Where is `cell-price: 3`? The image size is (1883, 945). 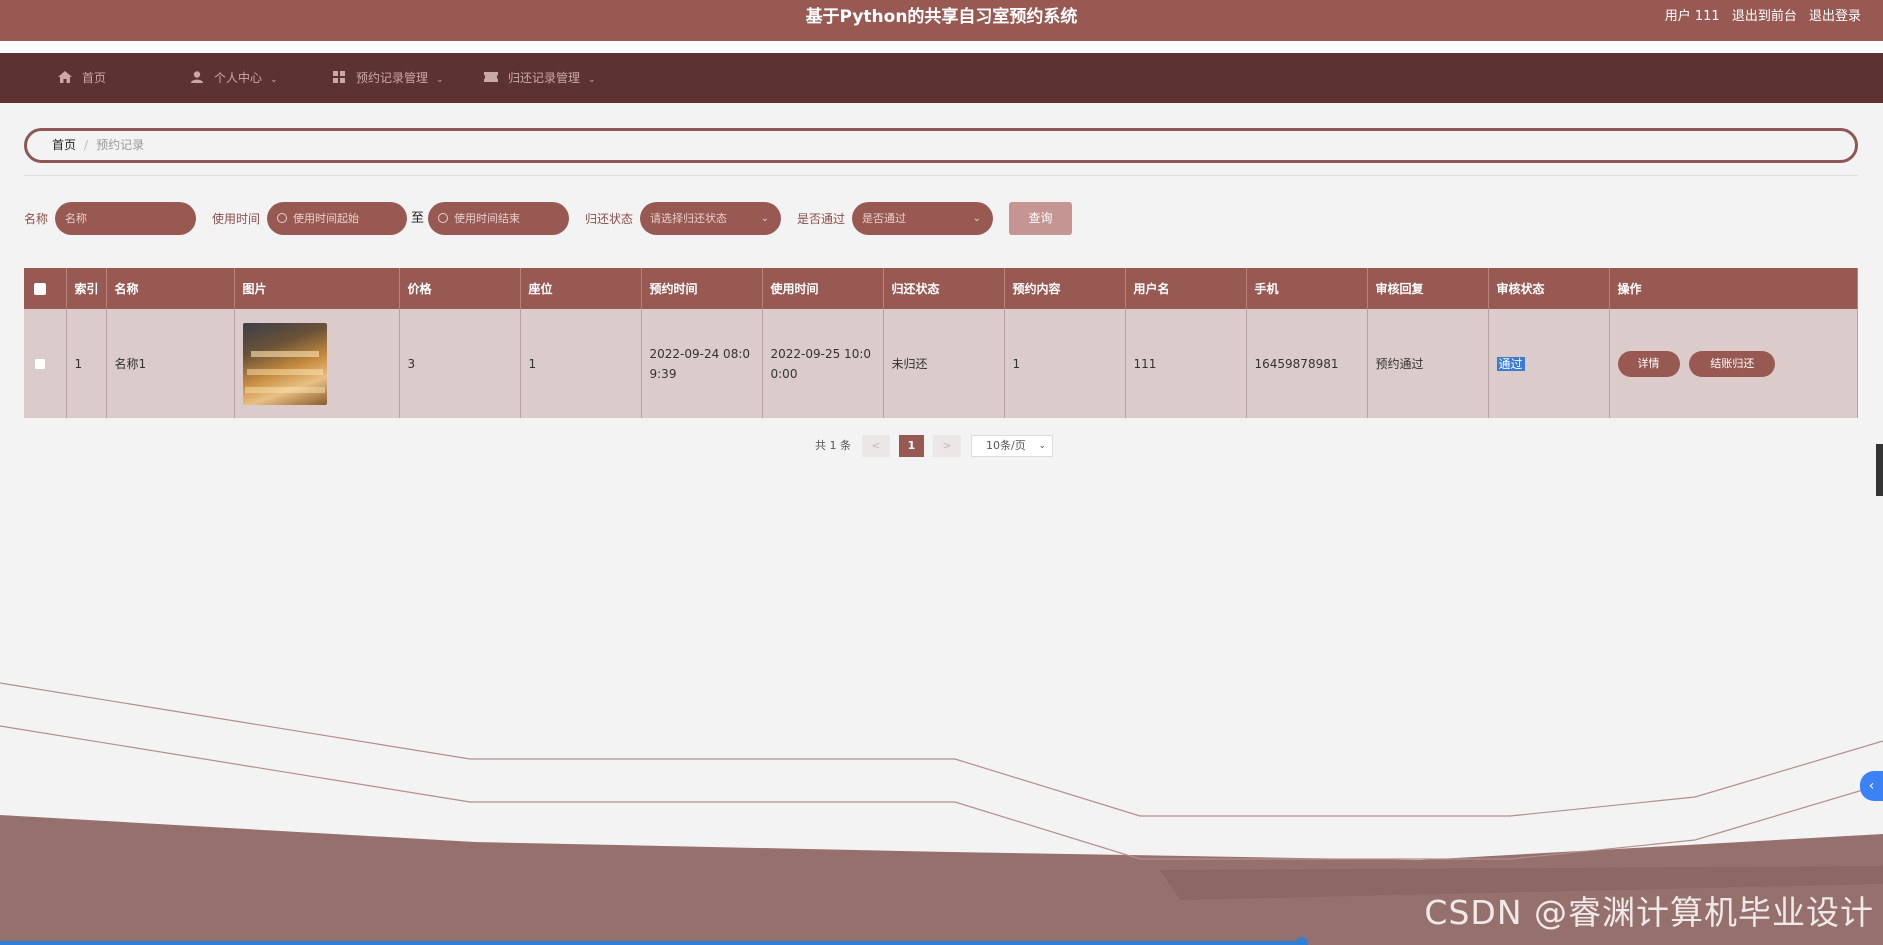
cell-price: 3 is located at coordinates (460, 363).